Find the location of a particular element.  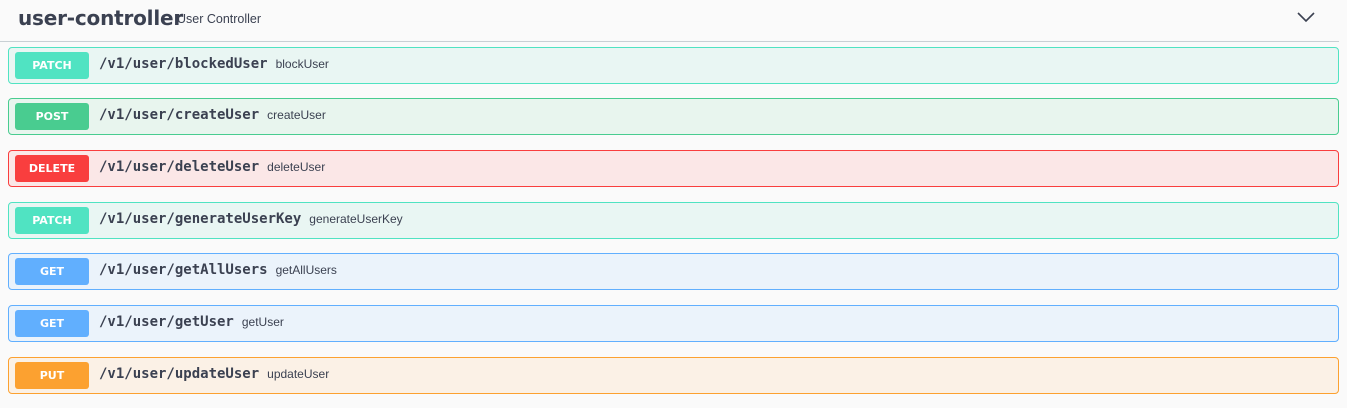

operation-path: /v1/user/blockedUser blockUser is located at coordinates (214, 64).